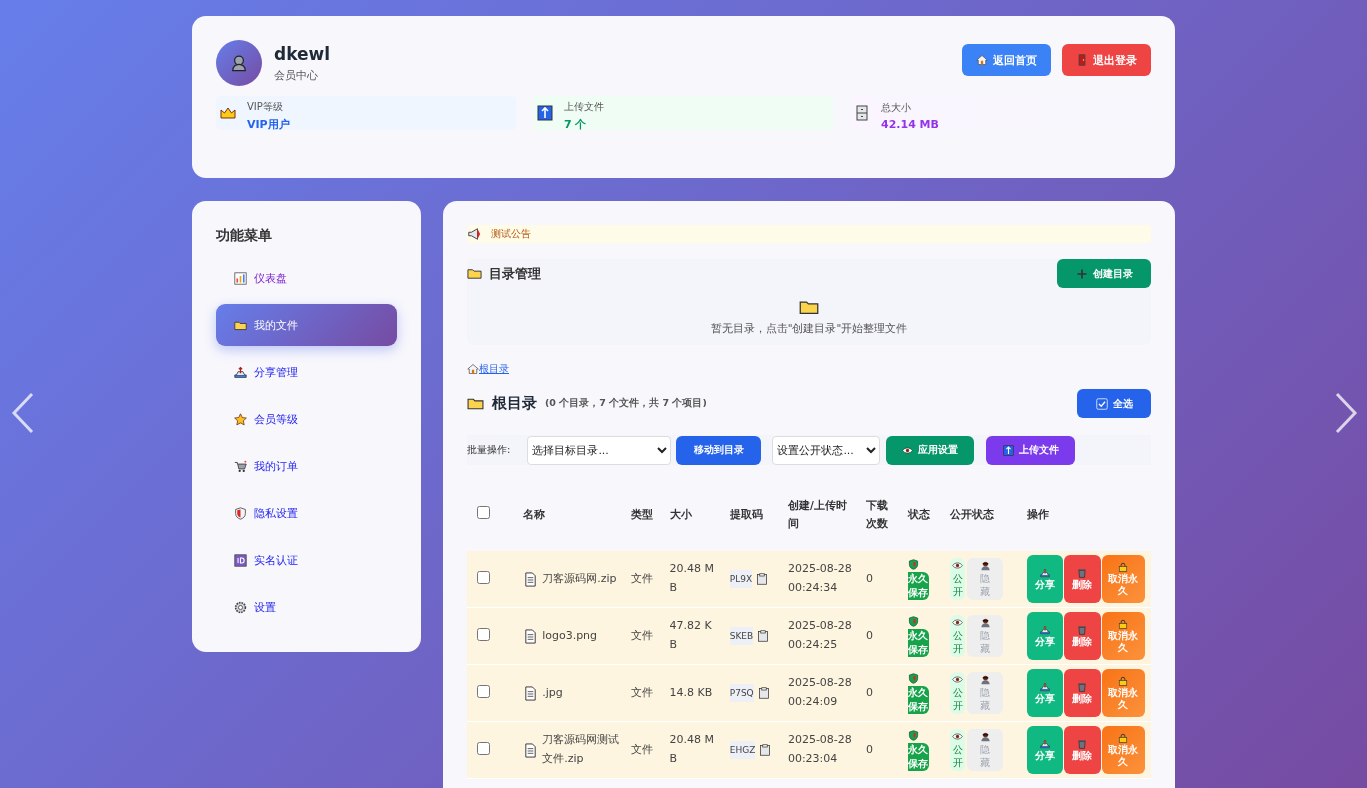 The width and height of the screenshot is (1367, 788). I want to click on column-header: 大小, so click(693, 514).